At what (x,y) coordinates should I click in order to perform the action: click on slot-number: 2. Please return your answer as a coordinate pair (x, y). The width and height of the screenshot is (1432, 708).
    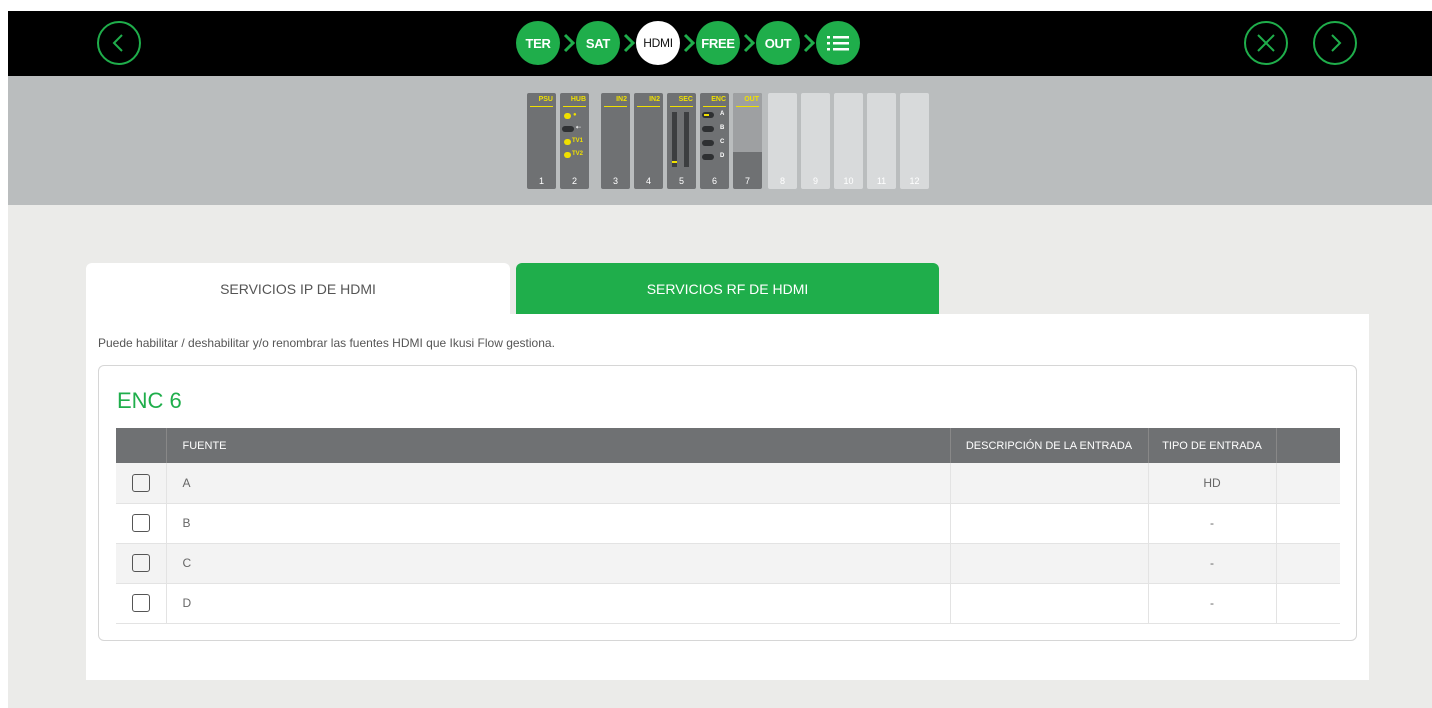
    Looking at the image, I should click on (574, 181).